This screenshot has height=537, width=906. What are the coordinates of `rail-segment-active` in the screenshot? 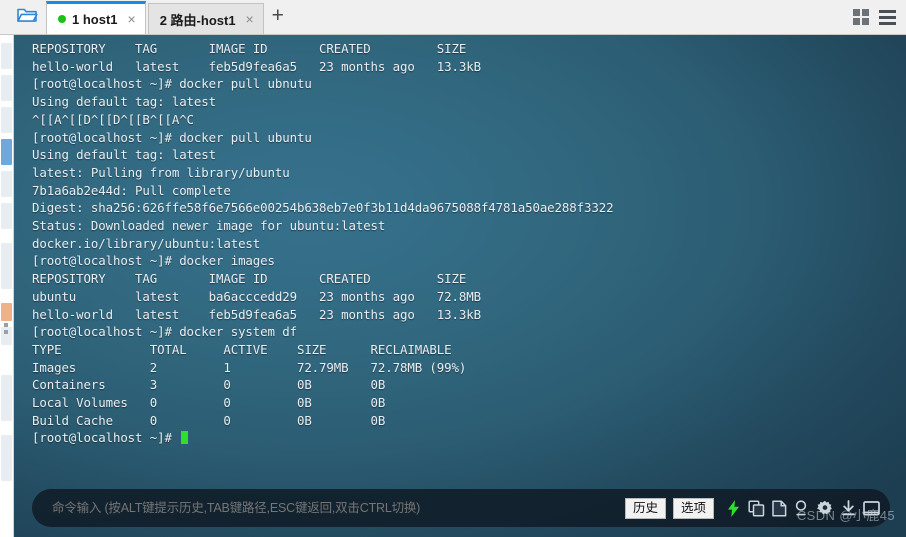 It's located at (6, 152).